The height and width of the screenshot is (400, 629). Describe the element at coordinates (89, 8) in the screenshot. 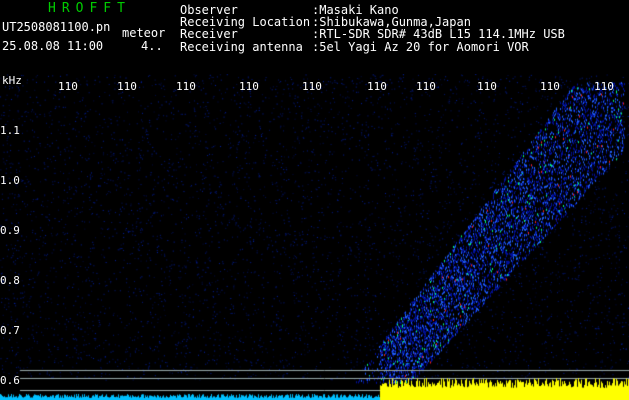

I see `app-title: HROFFT` at that location.